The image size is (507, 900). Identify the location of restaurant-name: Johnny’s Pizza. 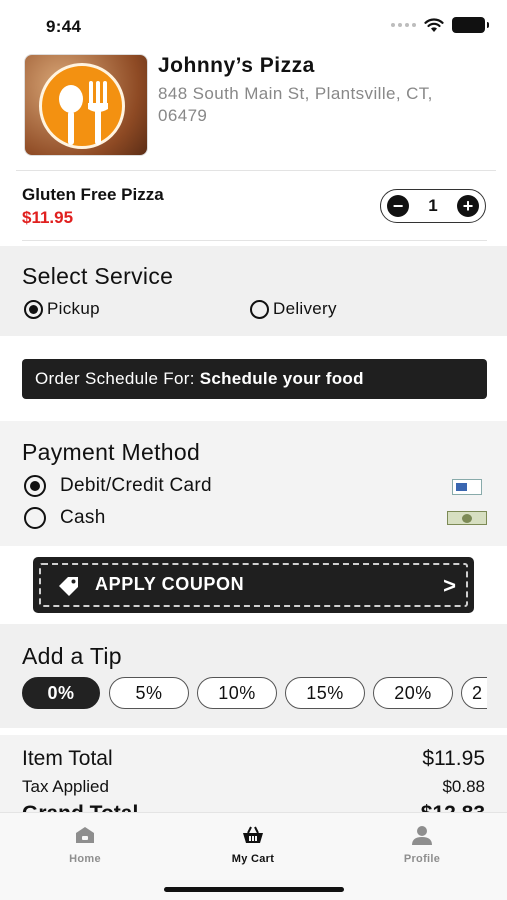
(236, 65).